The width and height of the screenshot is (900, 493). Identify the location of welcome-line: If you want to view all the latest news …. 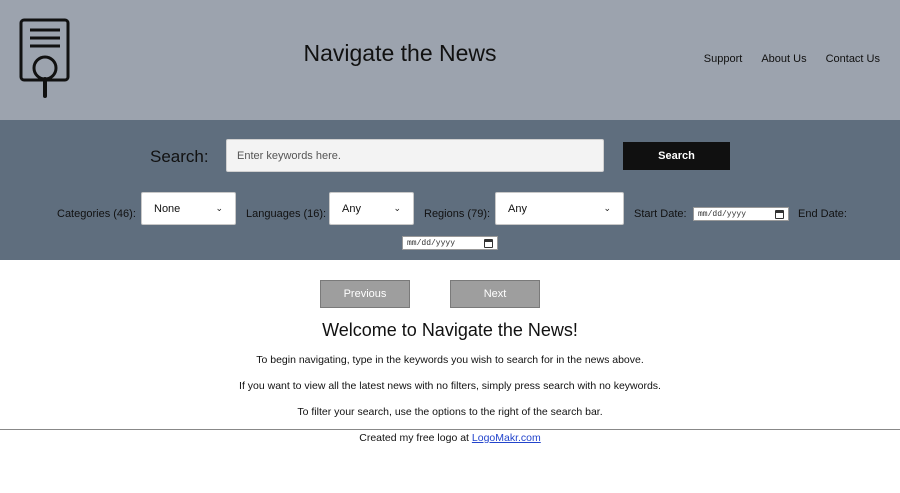
(450, 386).